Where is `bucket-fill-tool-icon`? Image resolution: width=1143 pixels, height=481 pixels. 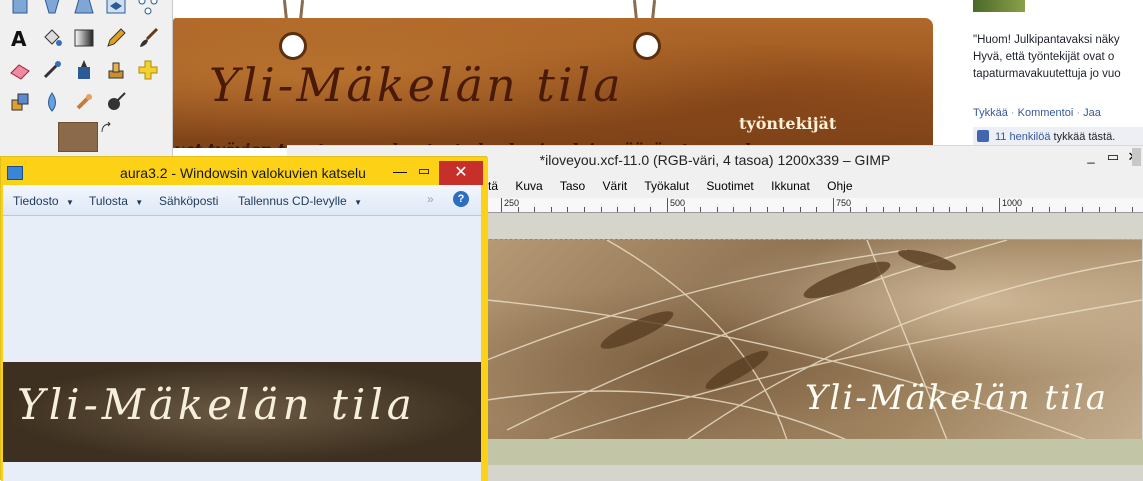
bucket-fill-tool-icon is located at coordinates (52, 38).